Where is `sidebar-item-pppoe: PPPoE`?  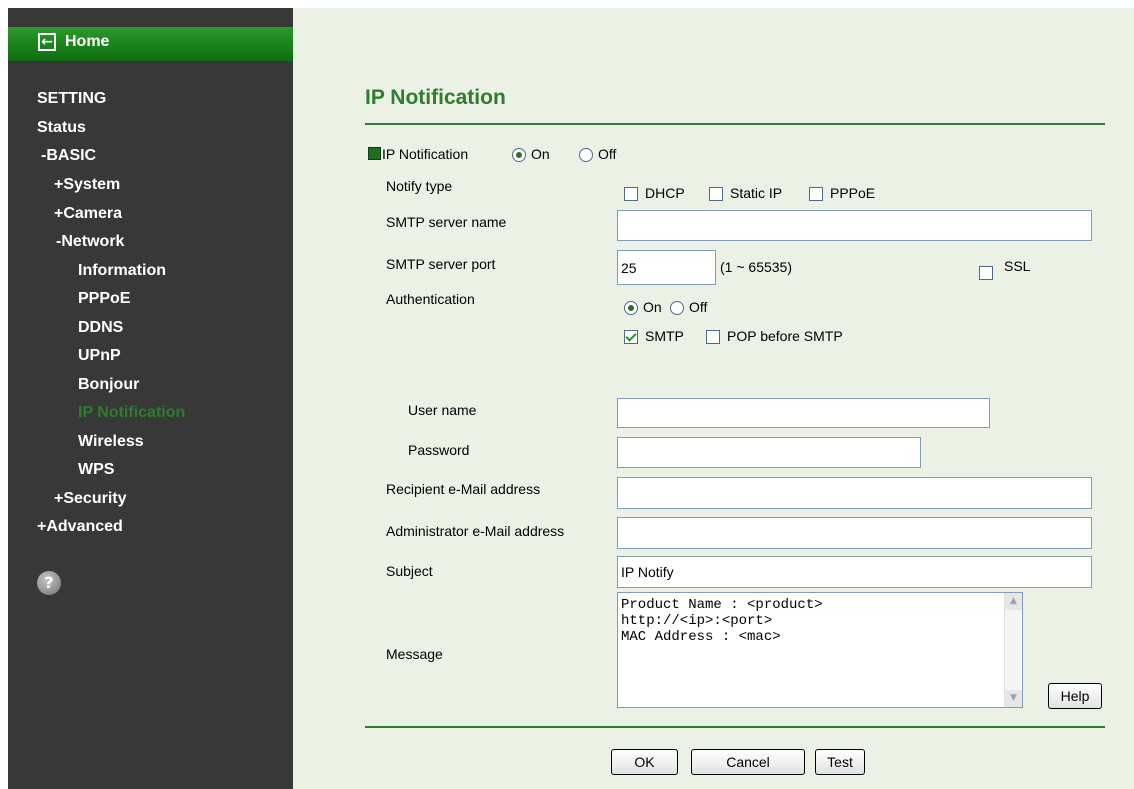
sidebar-item-pppoe: PPPoE is located at coordinates (104, 299).